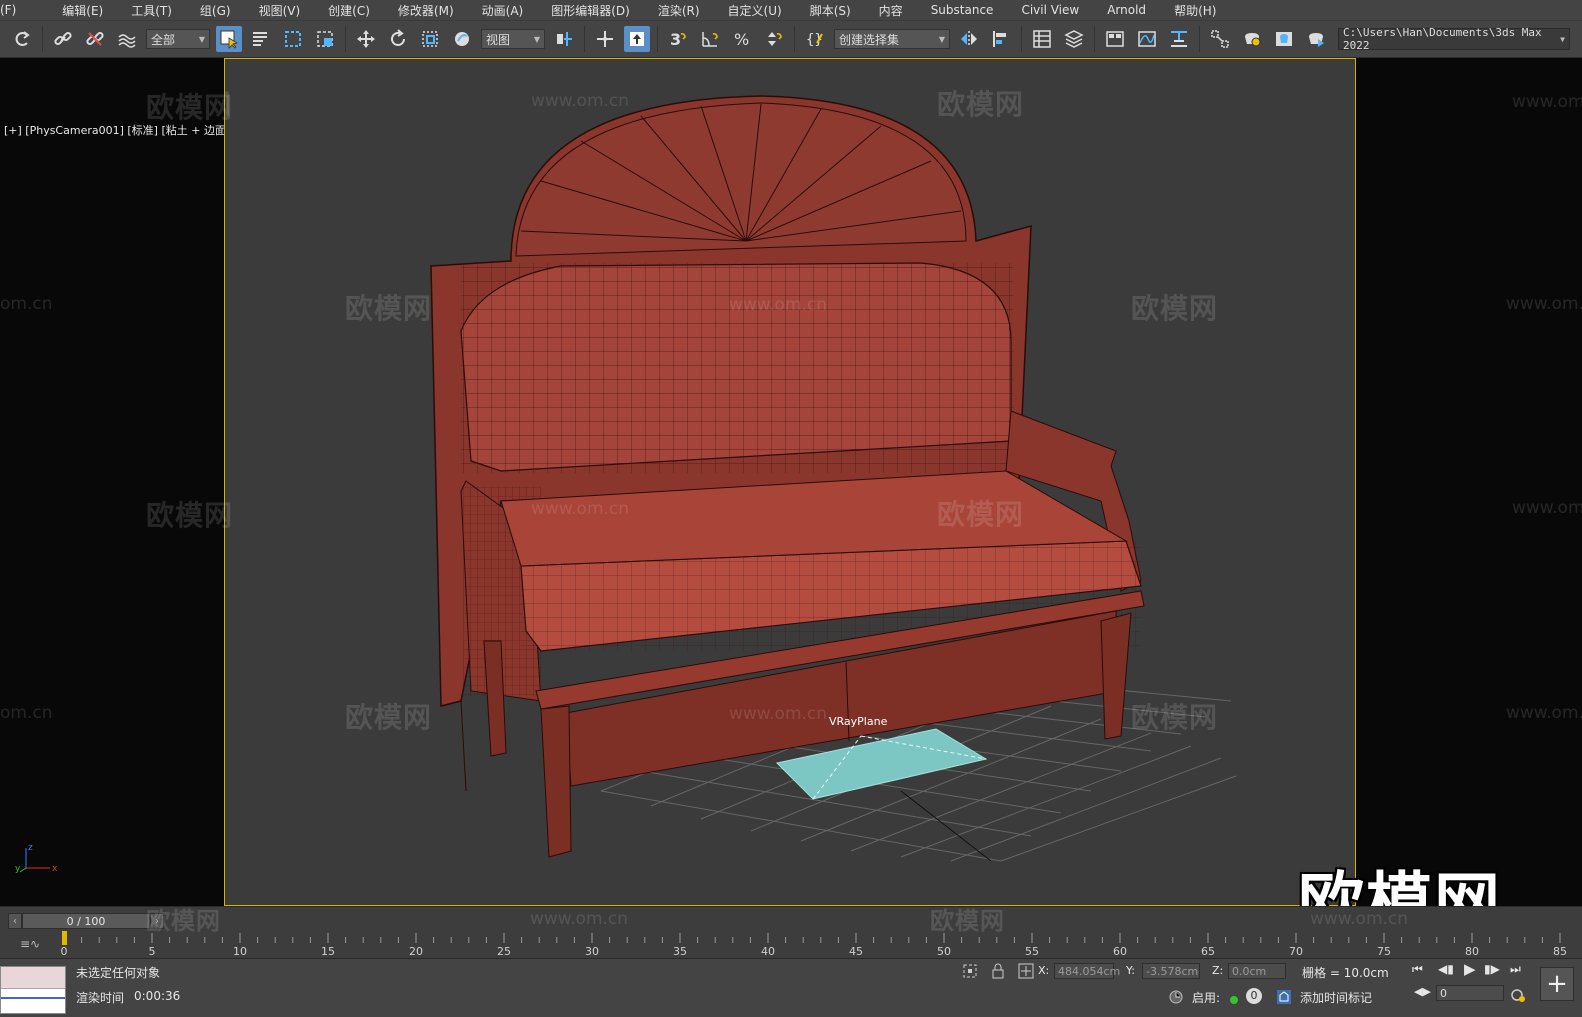  What do you see at coordinates (1446, 969) in the screenshot?
I see `previous-key-icon: ◀▮` at bounding box center [1446, 969].